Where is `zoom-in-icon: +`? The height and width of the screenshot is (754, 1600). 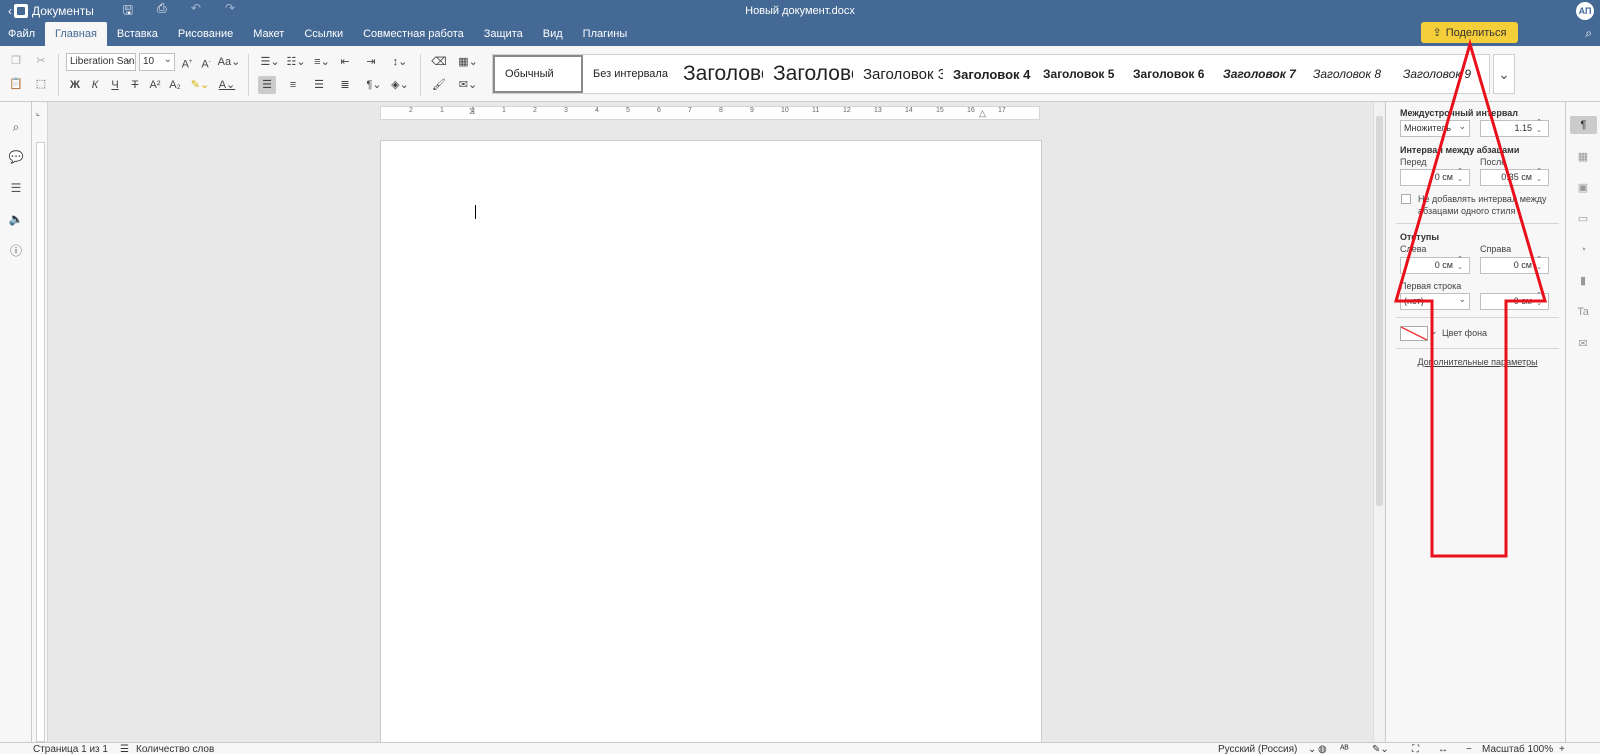
zoom-in-icon: + is located at coordinates (1562, 749).